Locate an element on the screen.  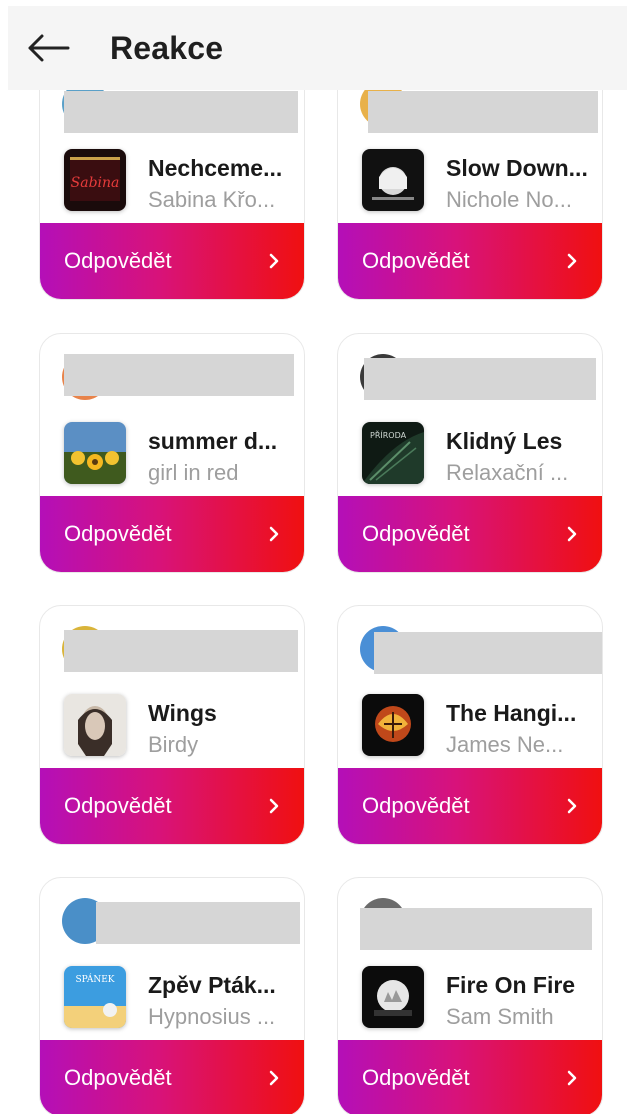
svg-text: Sabina is located at coordinates (95, 183).